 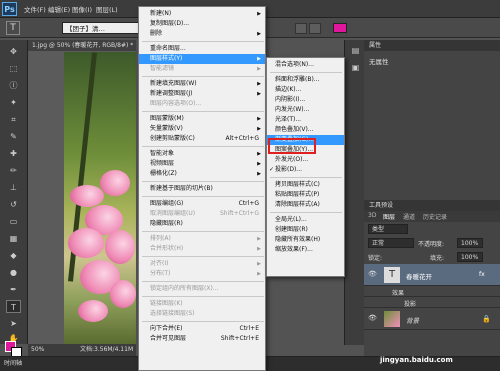 What do you see at coordinates (13, 289) in the screenshot?
I see `pen-tool-icon: ✒` at bounding box center [13, 289].